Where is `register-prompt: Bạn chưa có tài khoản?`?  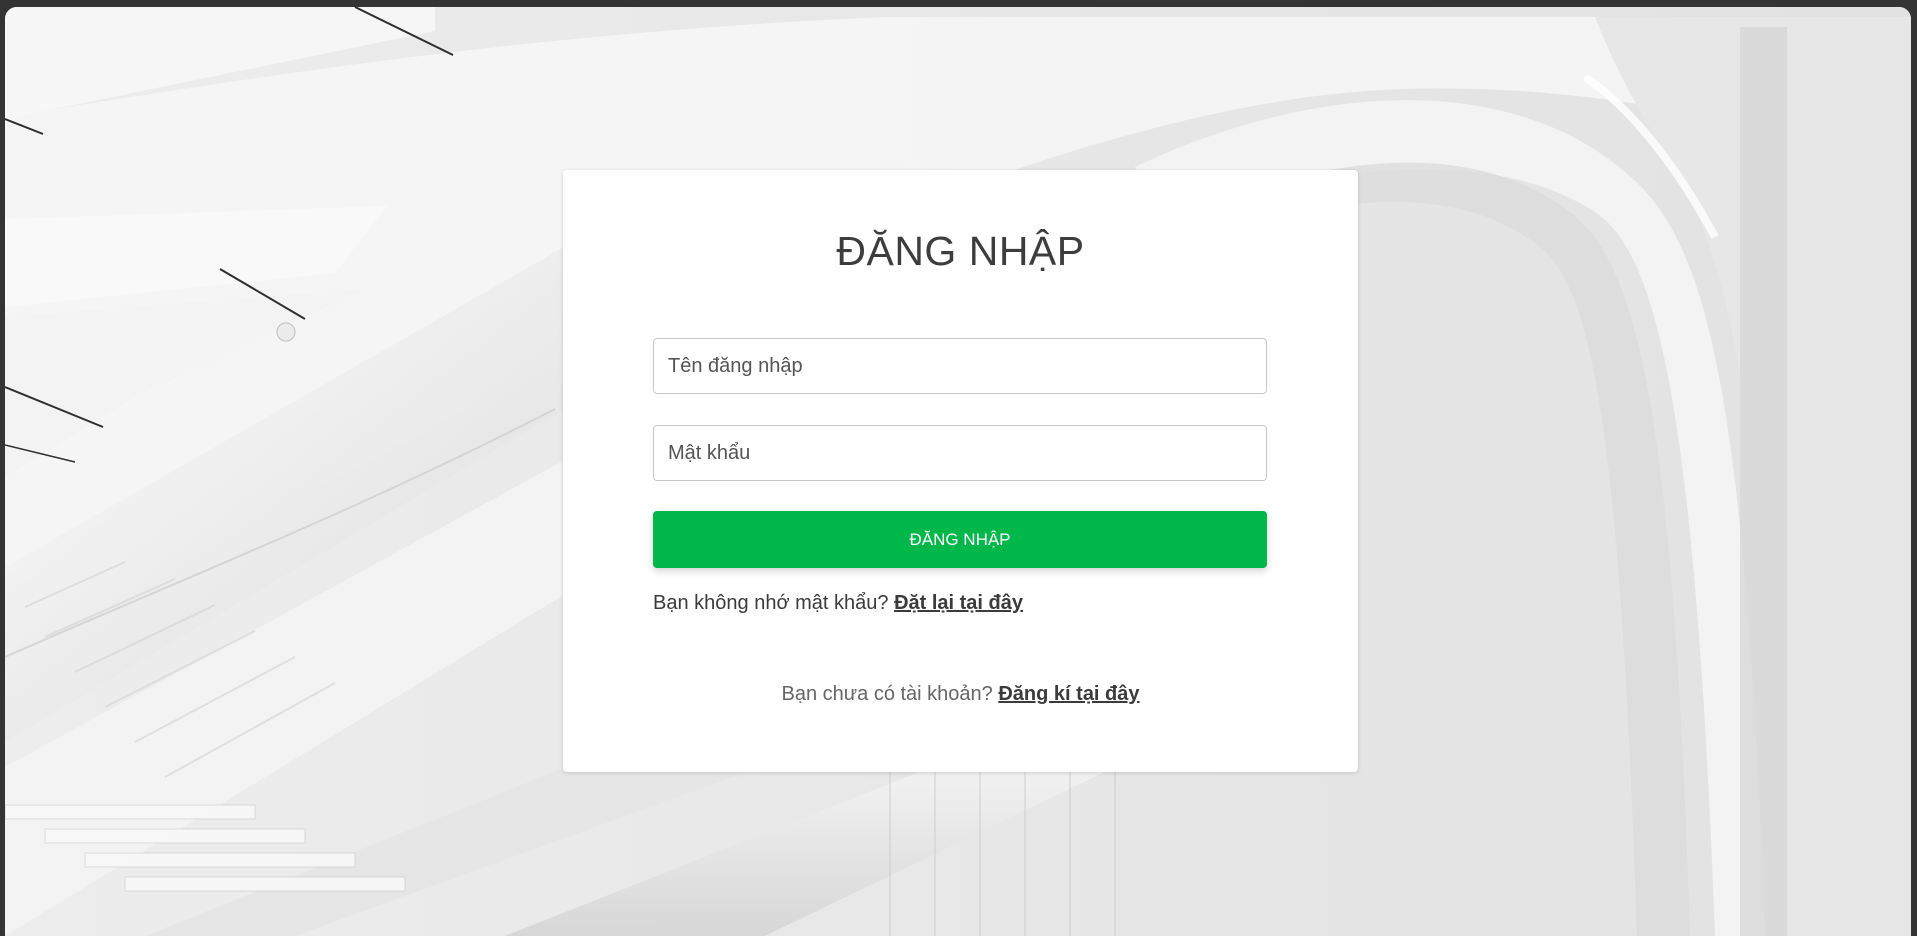 register-prompt: Bạn chưa có tài khoản? is located at coordinates (887, 694).